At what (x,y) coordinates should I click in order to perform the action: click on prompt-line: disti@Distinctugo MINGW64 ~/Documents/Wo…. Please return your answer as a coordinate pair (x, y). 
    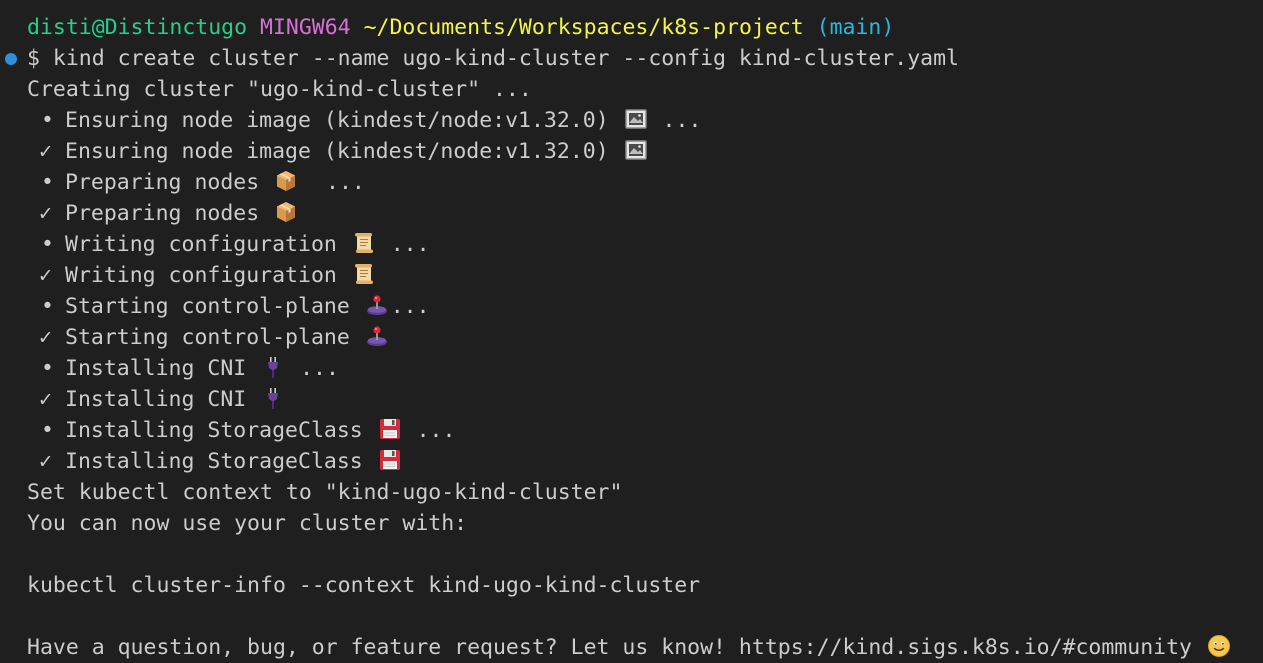
    Looking at the image, I should click on (460, 27).